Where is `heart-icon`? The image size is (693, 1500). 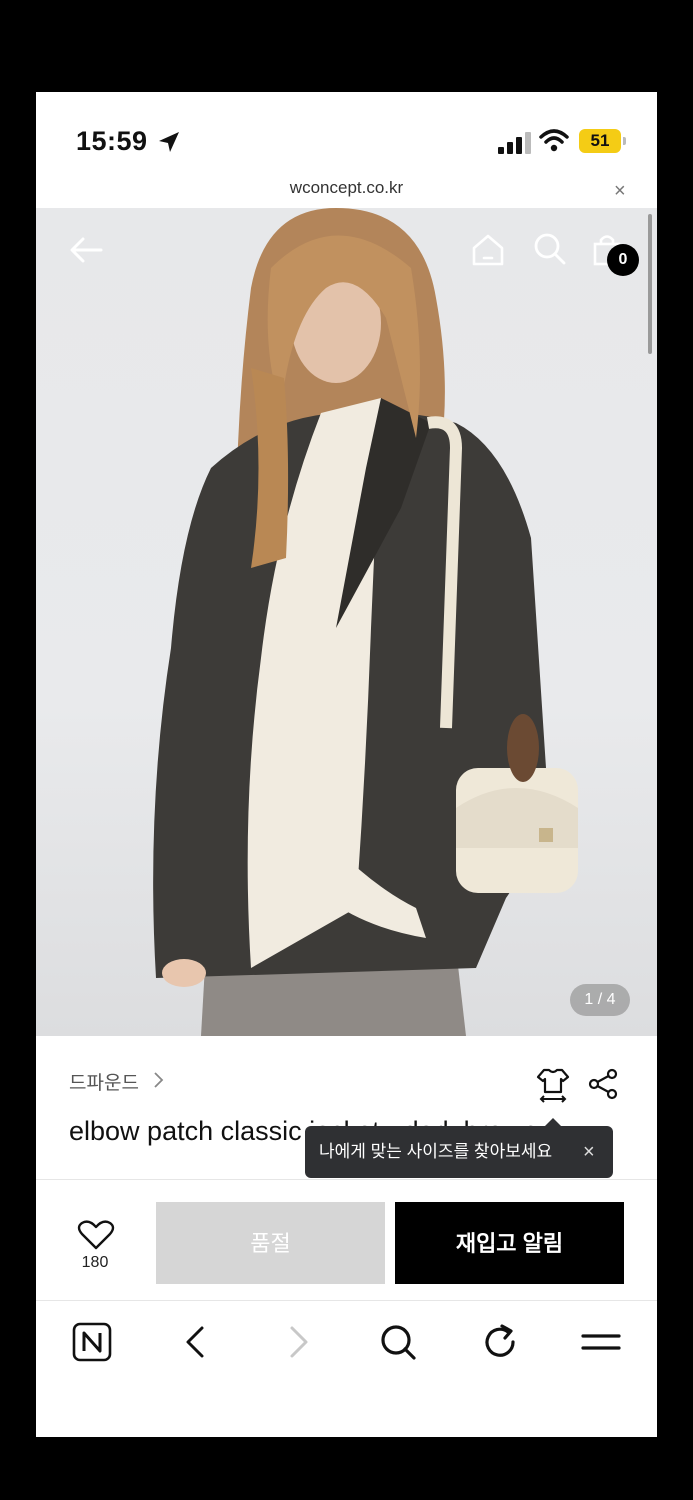 heart-icon is located at coordinates (96, 1235).